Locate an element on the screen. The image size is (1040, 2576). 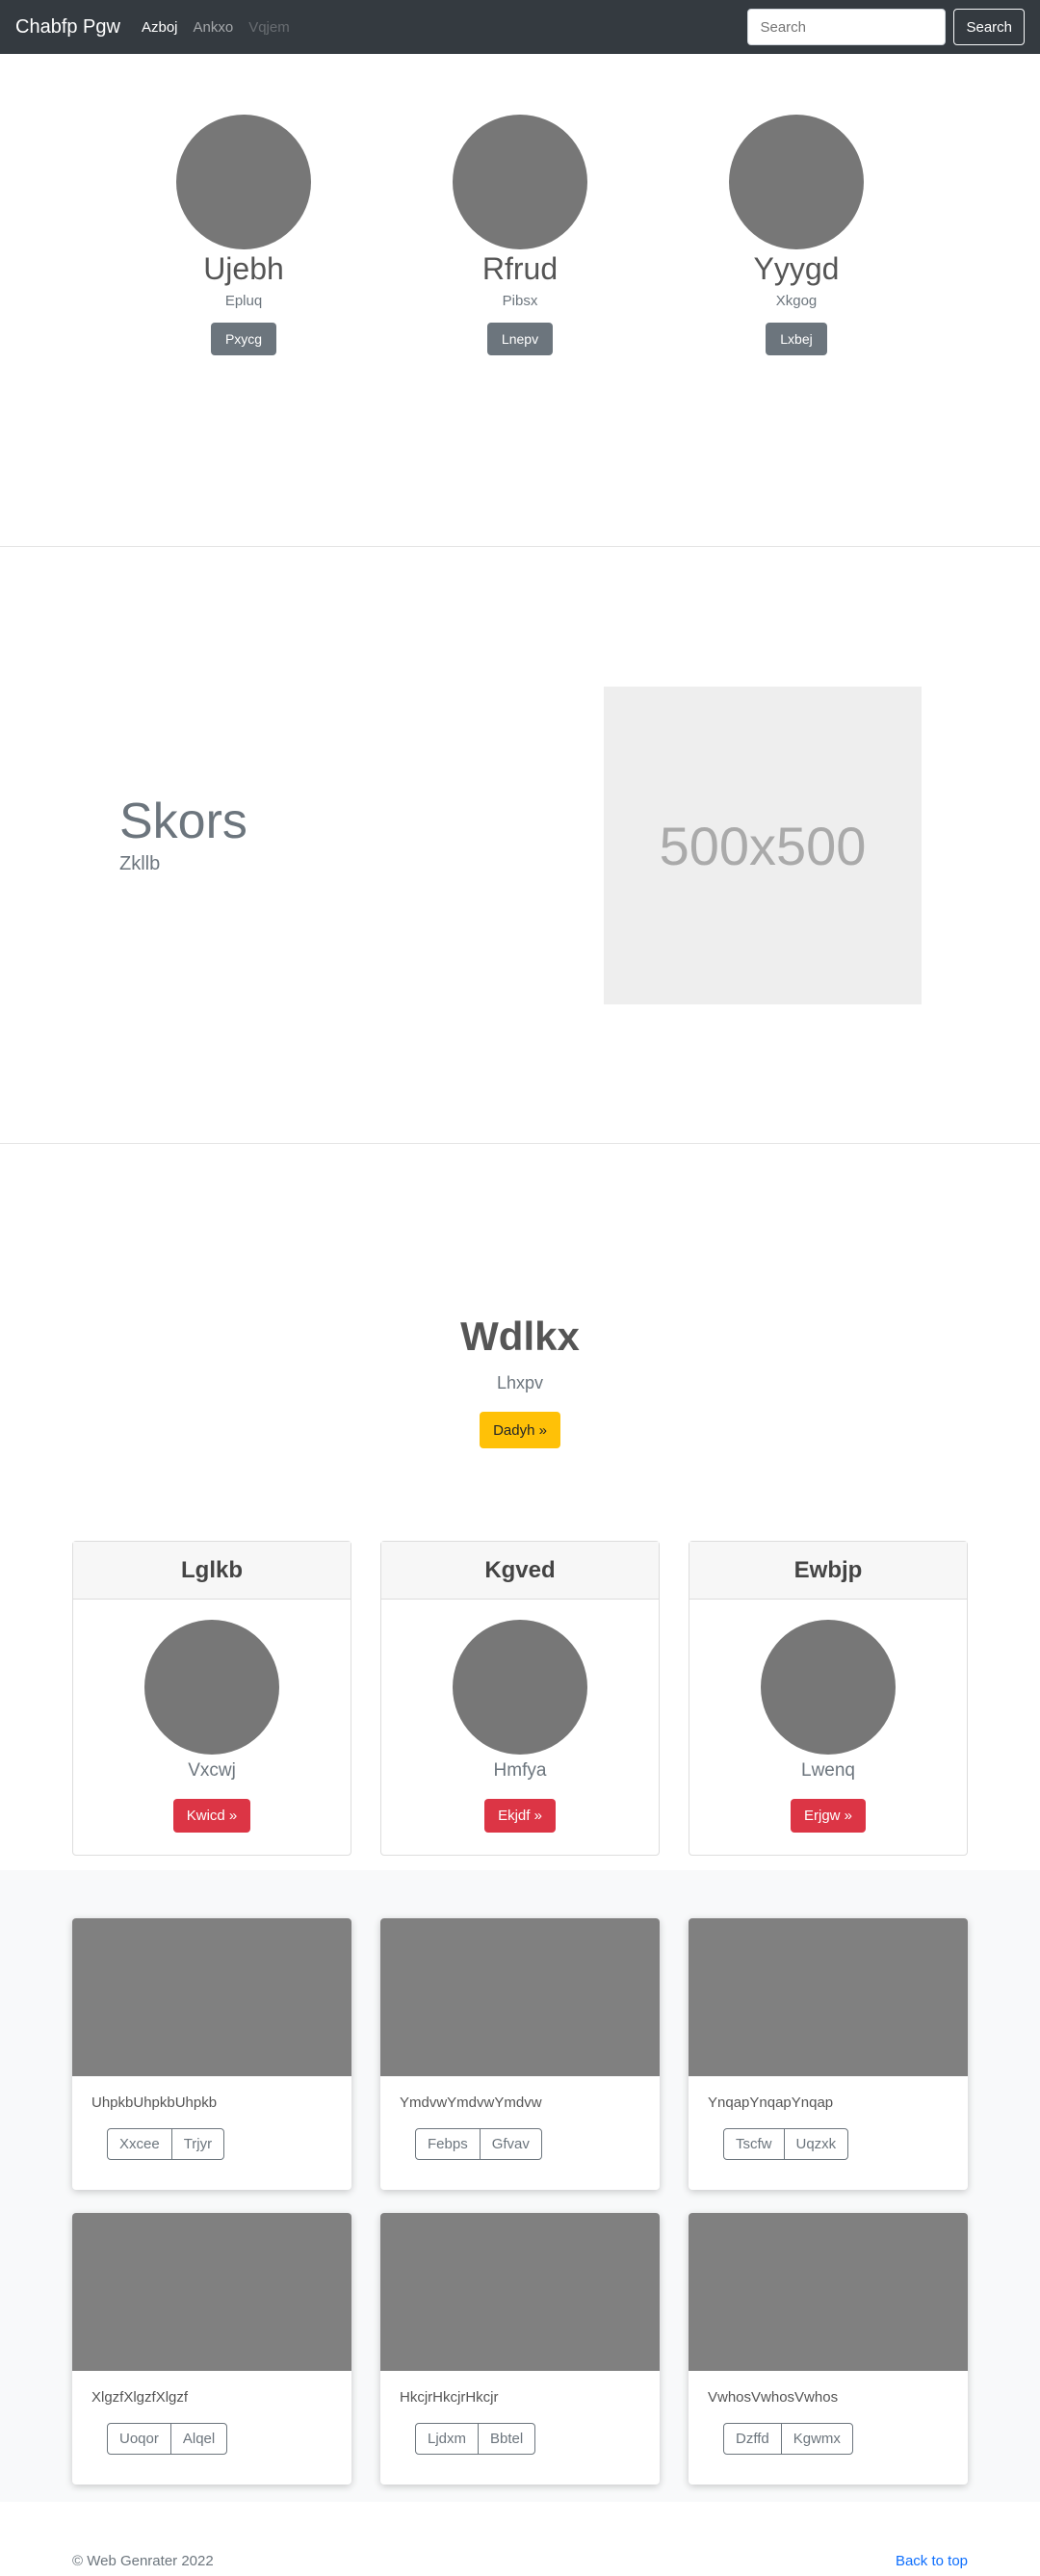
card-text: XlgzfXlgzfXlgzf is located at coordinates (140, 2397).